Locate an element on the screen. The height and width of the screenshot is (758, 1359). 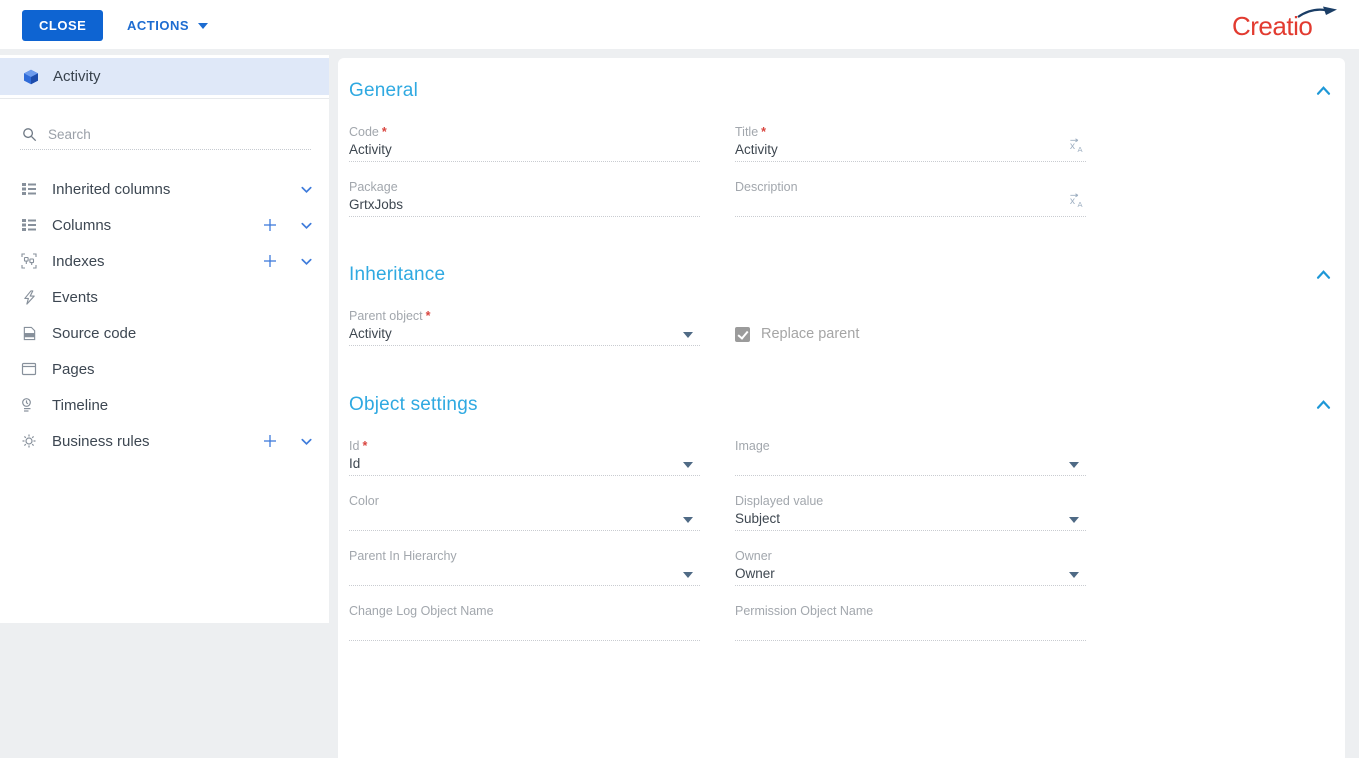
search-field is located at coordinates (165, 138).